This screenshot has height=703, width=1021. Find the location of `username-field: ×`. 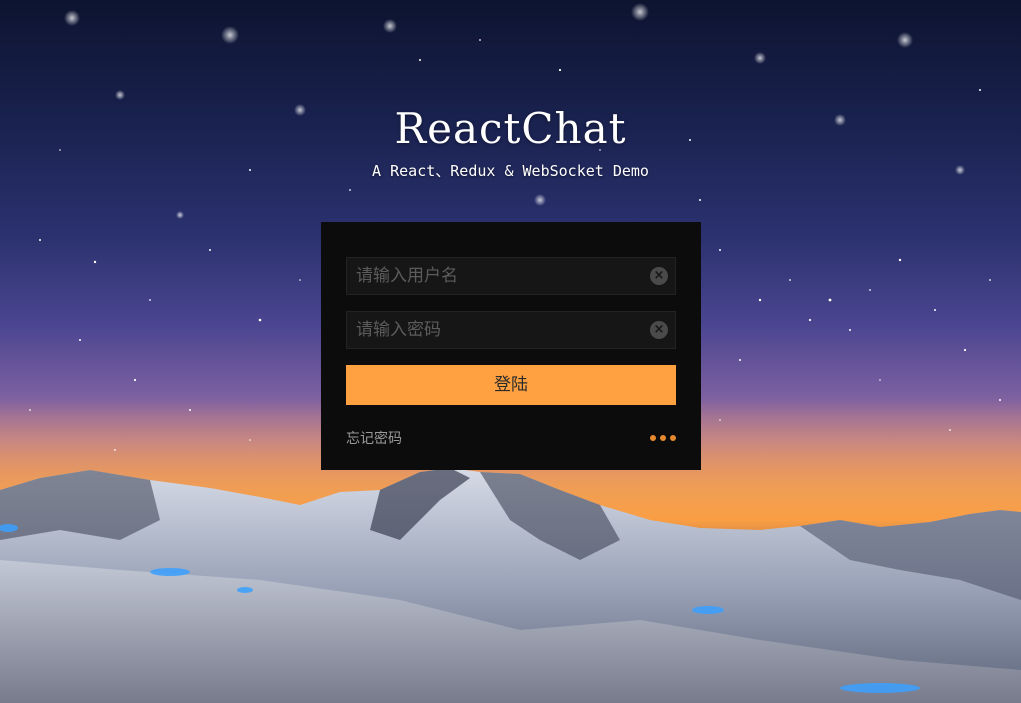

username-field: × is located at coordinates (511, 276).